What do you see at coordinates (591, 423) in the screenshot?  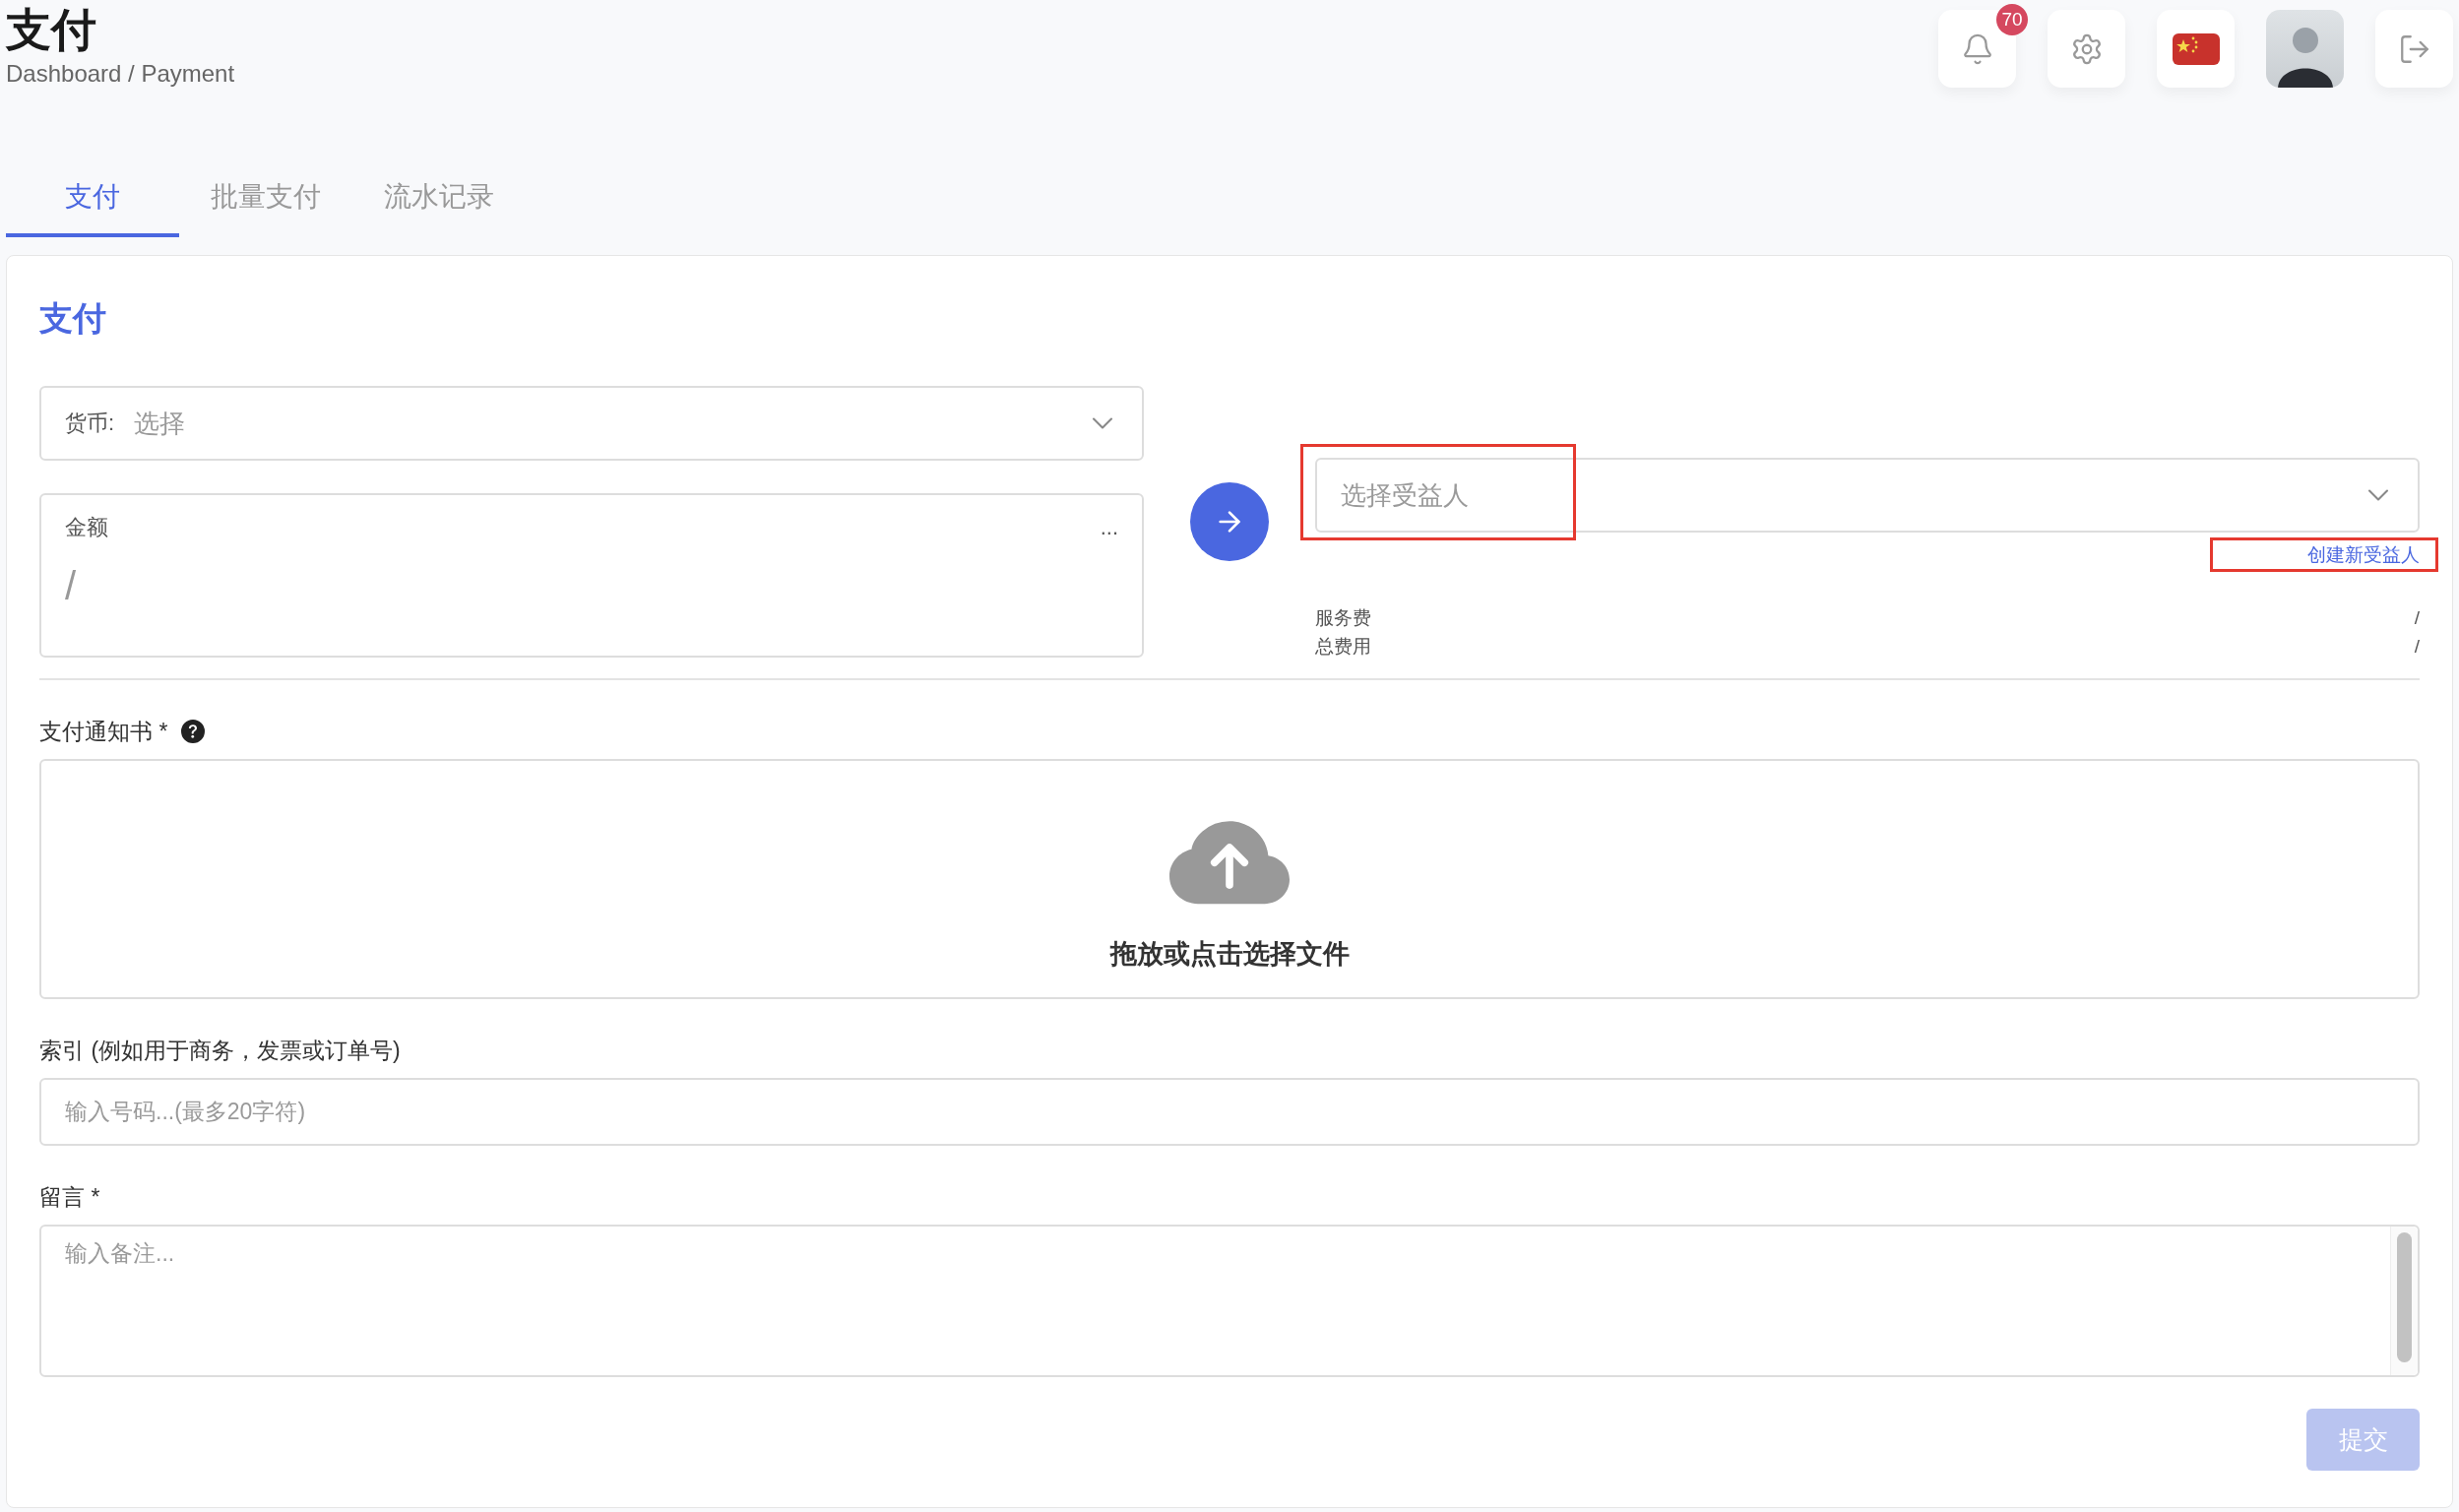 I see `currency-select: 货币: 选择` at bounding box center [591, 423].